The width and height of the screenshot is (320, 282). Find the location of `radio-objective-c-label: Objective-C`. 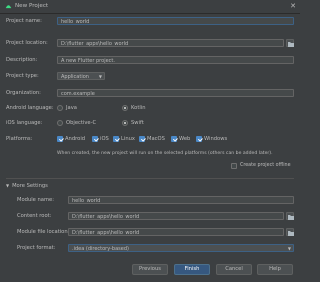

radio-objective-c-label: Objective-C is located at coordinates (81, 123).